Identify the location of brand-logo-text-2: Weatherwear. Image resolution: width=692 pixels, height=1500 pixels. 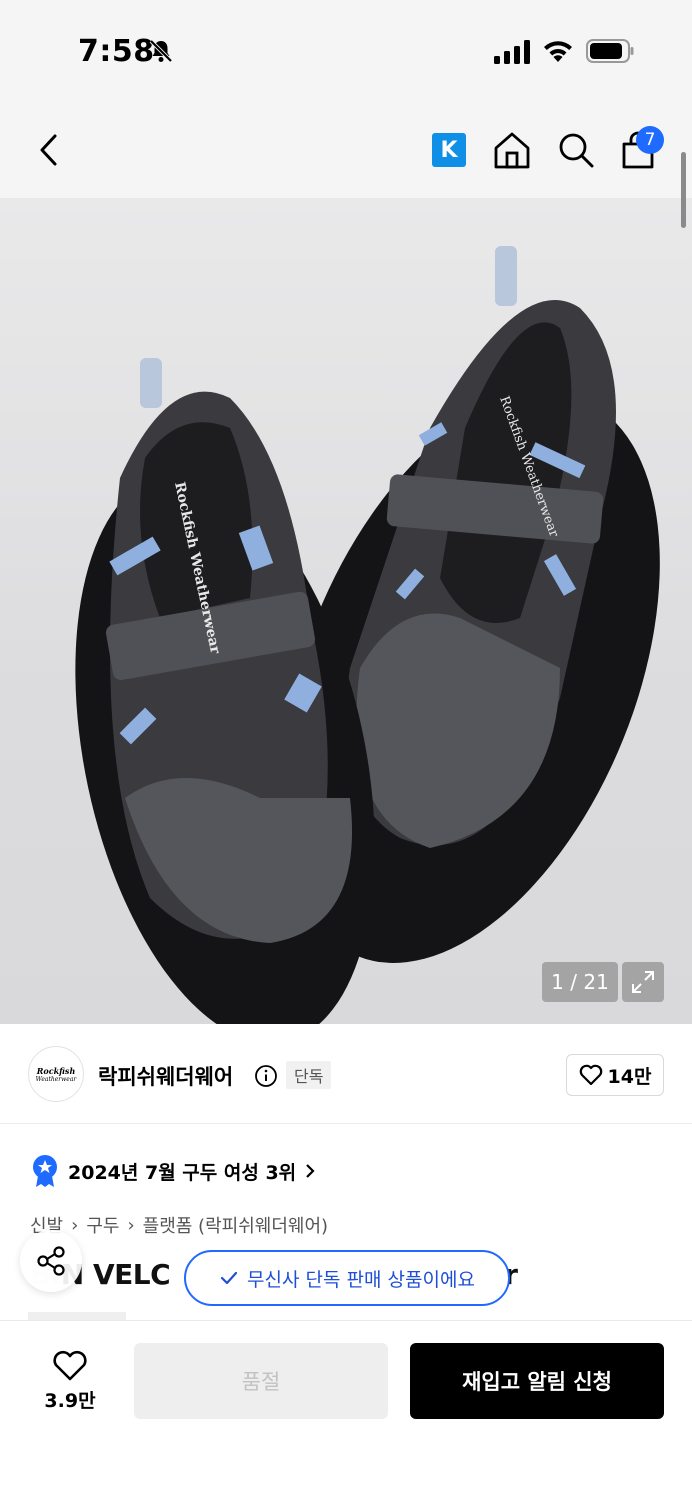
(56, 1079).